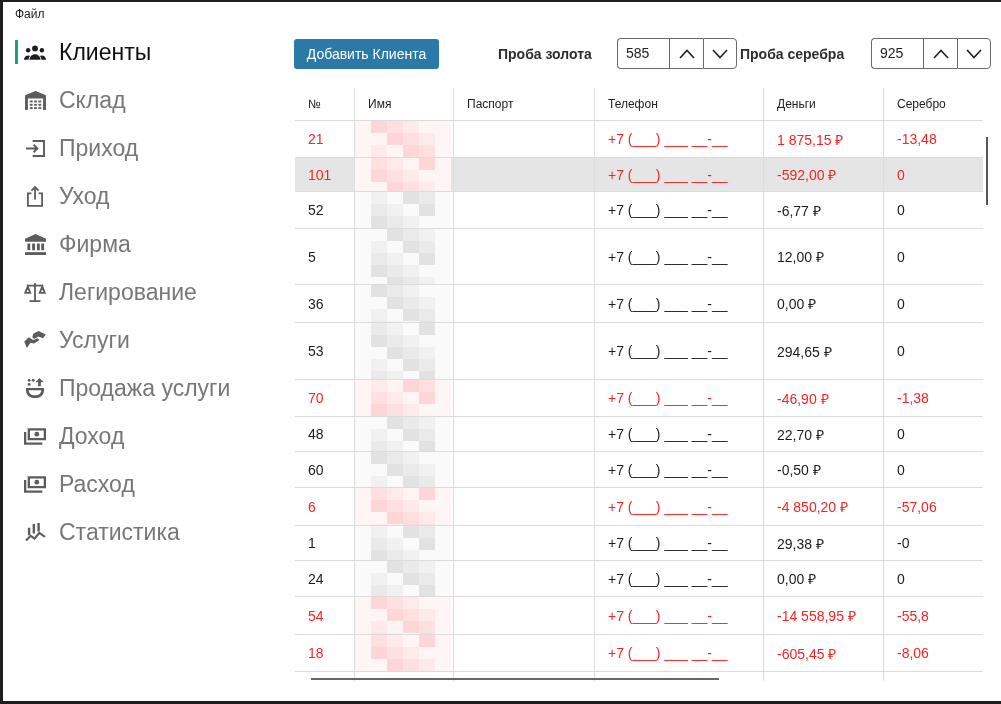 This screenshot has width=1001, height=704. I want to click on table-cell: -8,06, so click(933, 653).